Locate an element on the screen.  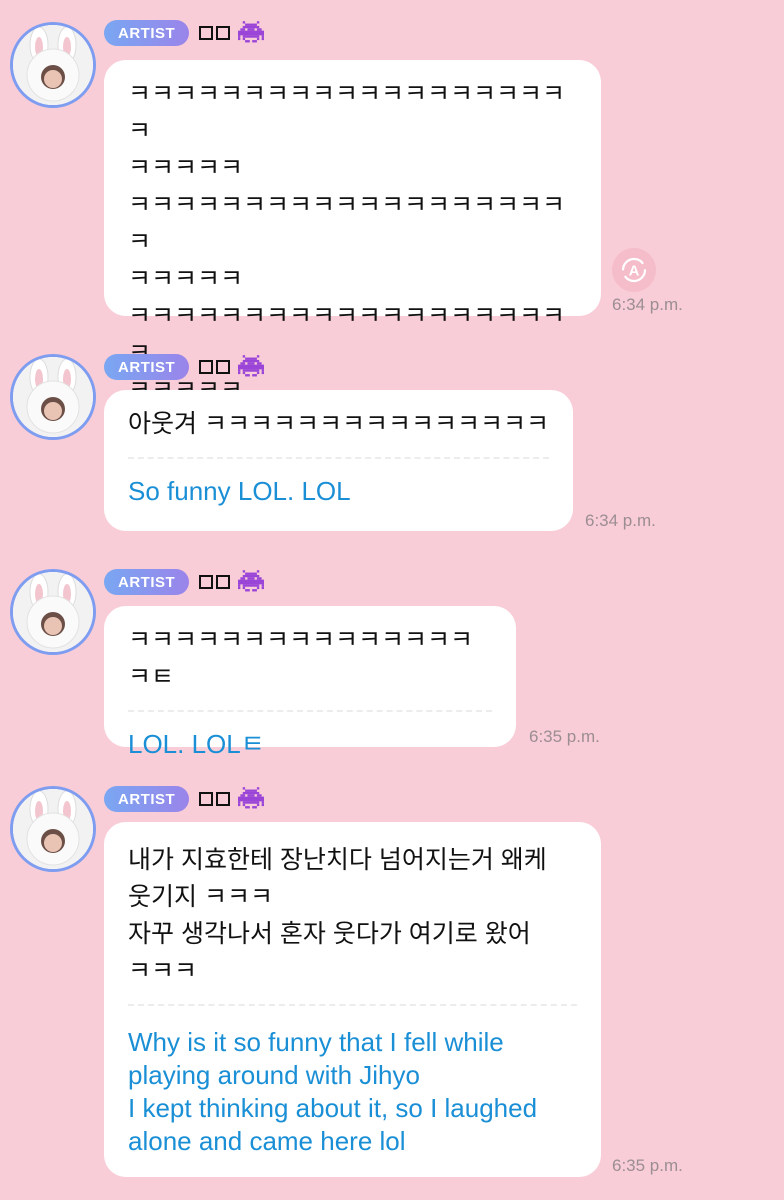
translate-icon: A is located at coordinates (634, 270).